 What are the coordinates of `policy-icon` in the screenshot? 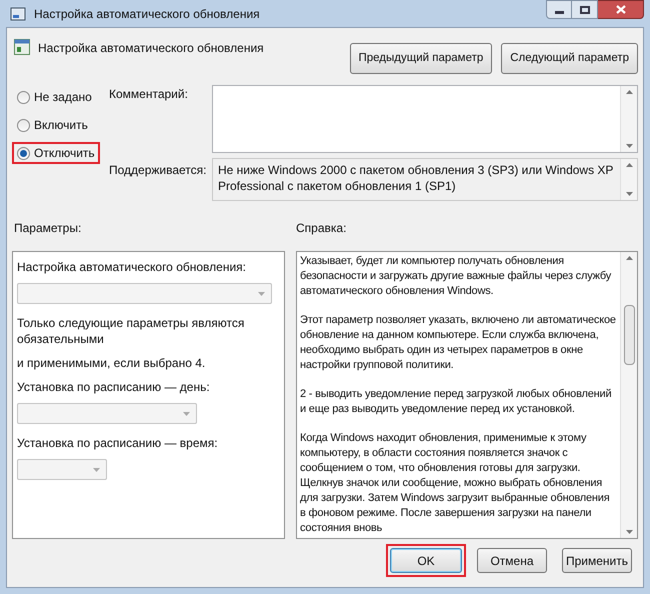 It's located at (22, 47).